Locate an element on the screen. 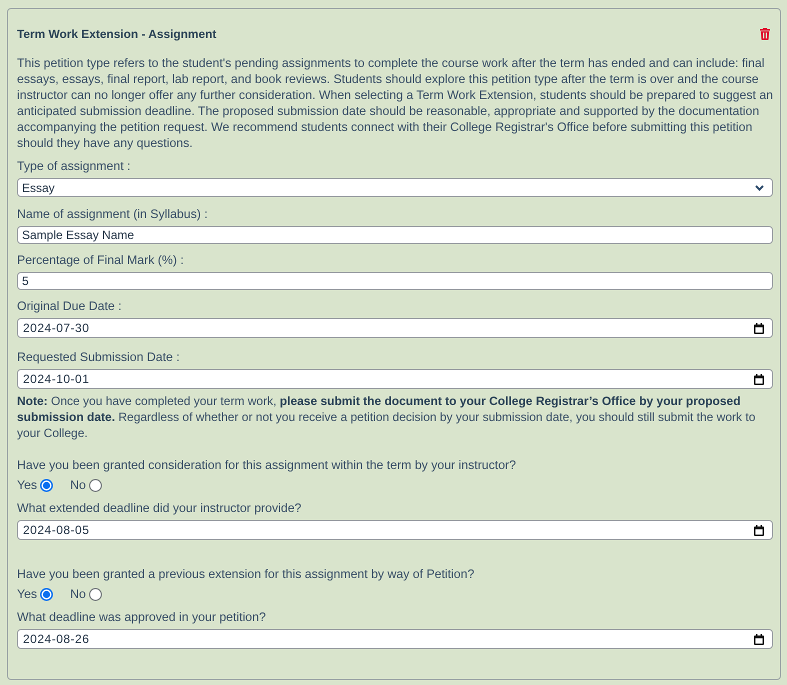 The image size is (787, 685). description-text: This petition type refers to the student's pending assignments to complete the course work after the term has ended and can include: final essays, essays, final report, lab report, and book reviews. Students should explore this petition type after the term is over and the course instructor can no longer offer any further consideration. When selecting a Term Work Extension, students should be prepared to suggest an anticipated submission deadline. The proposed submission date should be reasonable, appropriate and supported by the documentation accompanying the petition request. We recommend students connect with their College Registrar's Office before submitting this petition should they have any questions. is located at coordinates (395, 103).